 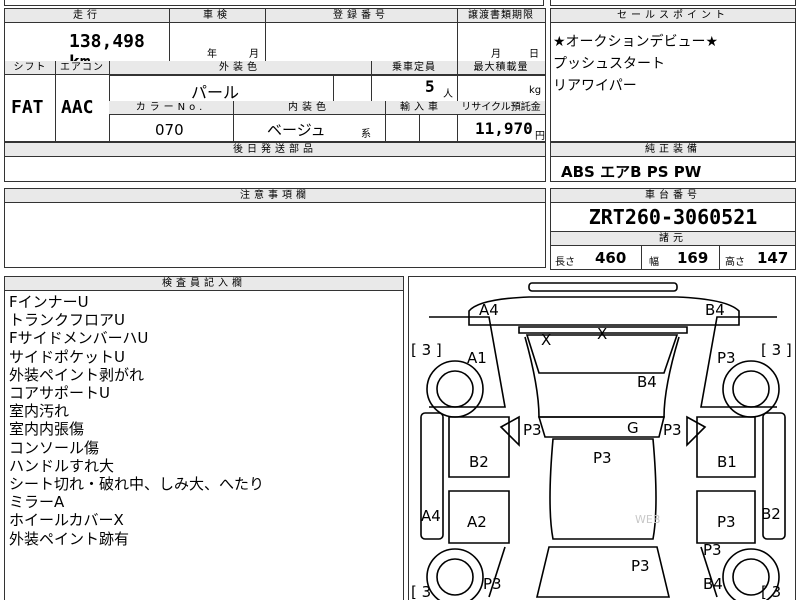 What do you see at coordinates (648, 519) in the screenshot?
I see `watermark: WEB` at bounding box center [648, 519].